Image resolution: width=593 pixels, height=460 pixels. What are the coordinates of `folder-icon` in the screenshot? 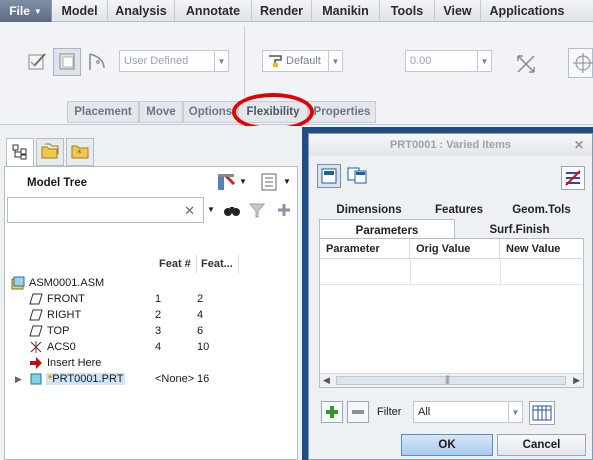 It's located at (50, 152).